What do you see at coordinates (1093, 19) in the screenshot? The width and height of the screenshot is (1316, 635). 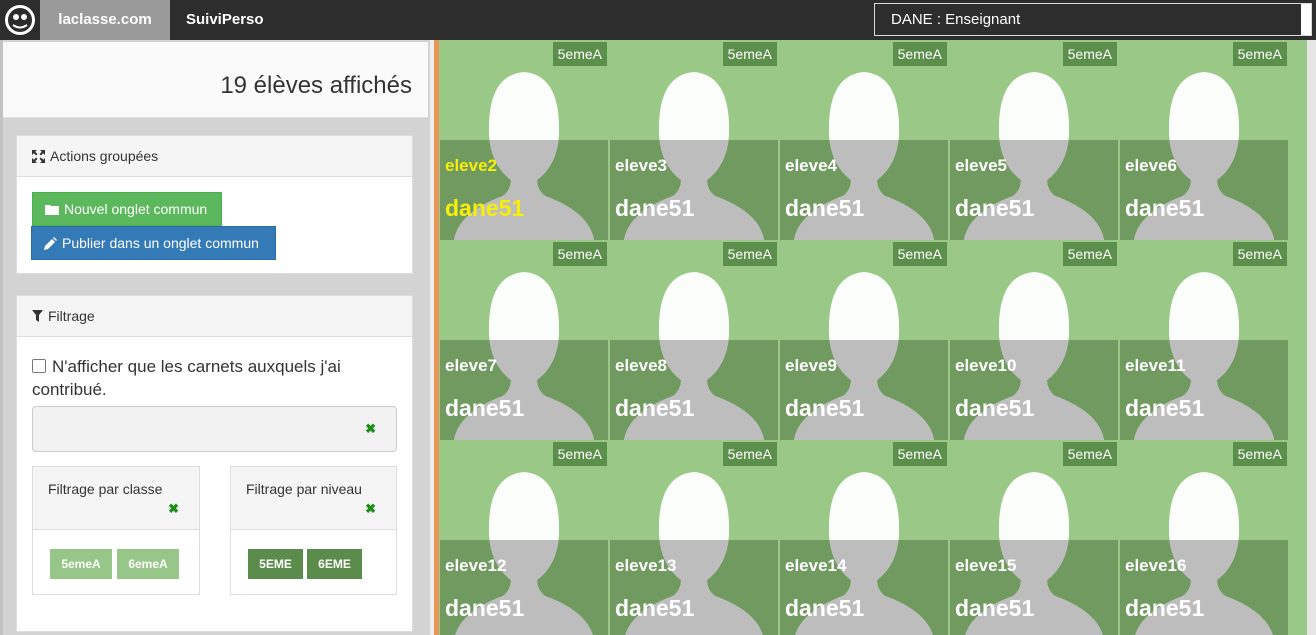 I see `profile-select: DANE : Enseignant` at bounding box center [1093, 19].